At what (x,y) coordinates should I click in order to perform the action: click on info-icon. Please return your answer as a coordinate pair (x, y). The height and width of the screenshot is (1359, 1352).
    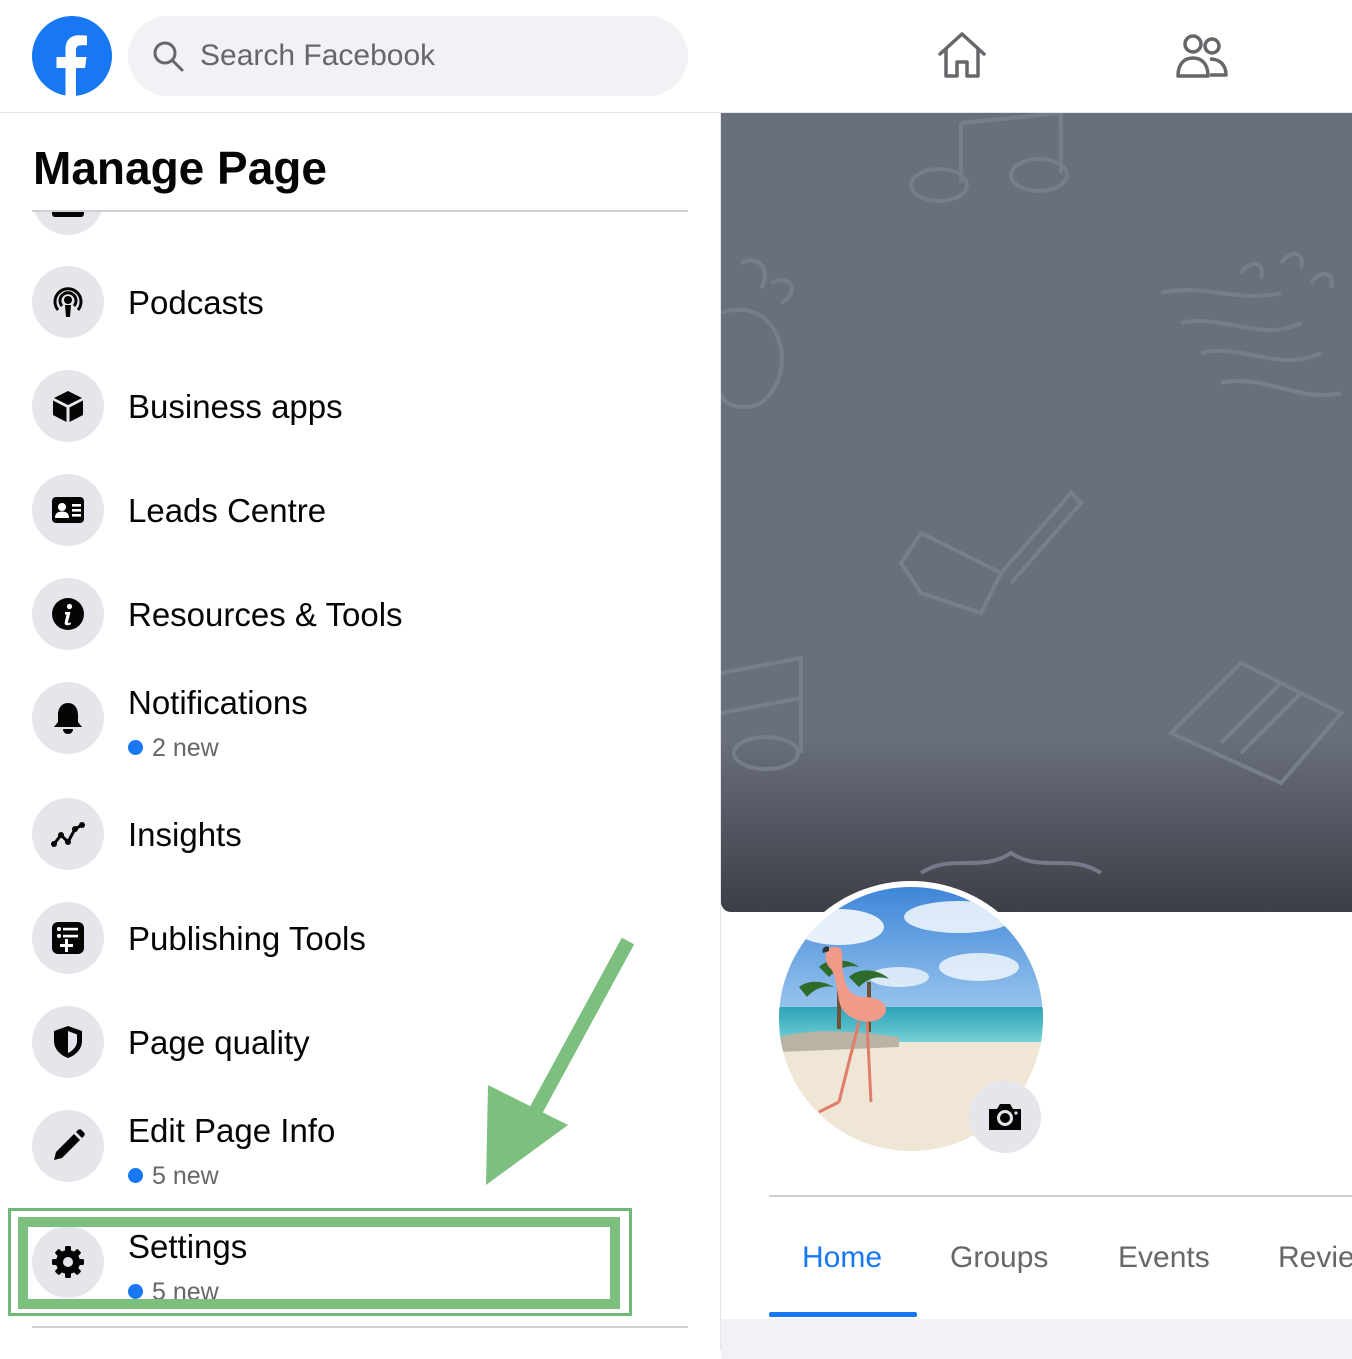
    Looking at the image, I should click on (68, 614).